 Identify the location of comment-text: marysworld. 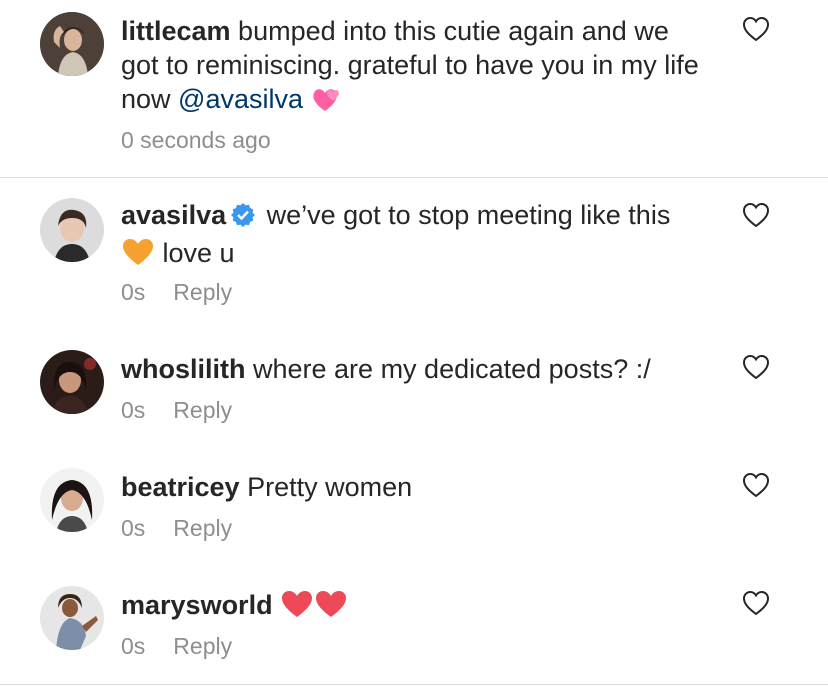
(416, 607).